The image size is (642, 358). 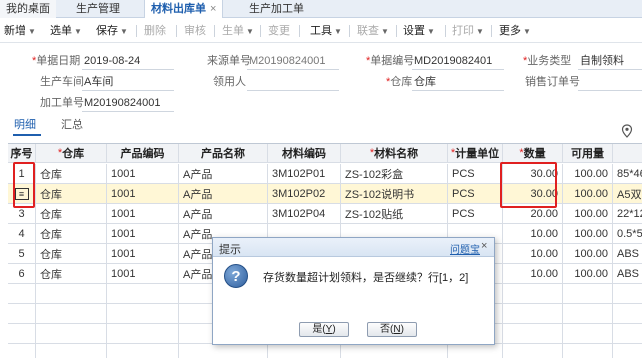 I want to click on cell-material-name: ZS-102说明书, so click(x=394, y=193).